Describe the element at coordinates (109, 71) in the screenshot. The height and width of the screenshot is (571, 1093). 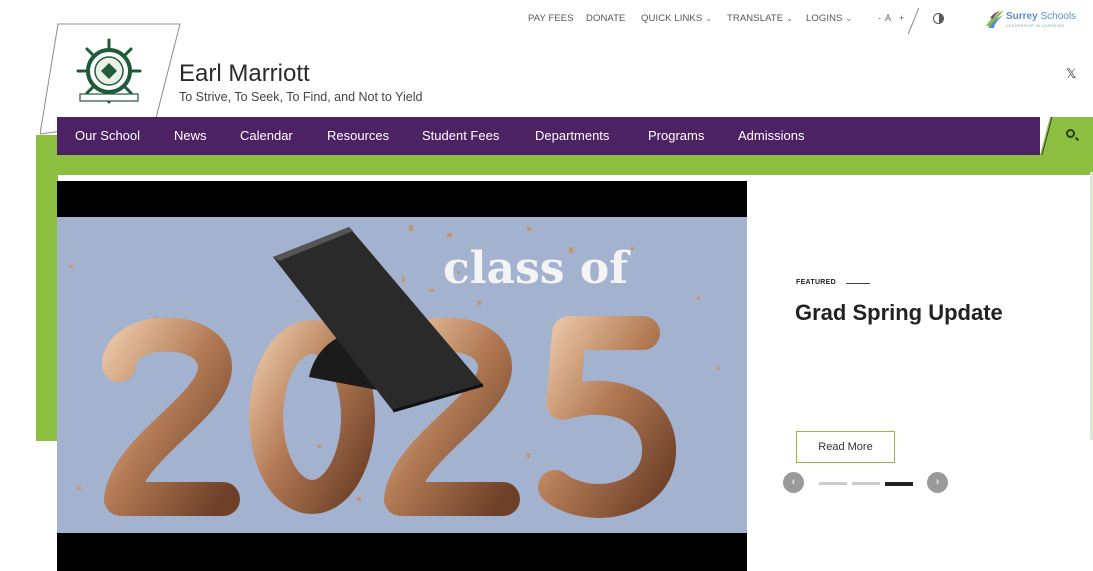
I see `school-crest-logo` at that location.